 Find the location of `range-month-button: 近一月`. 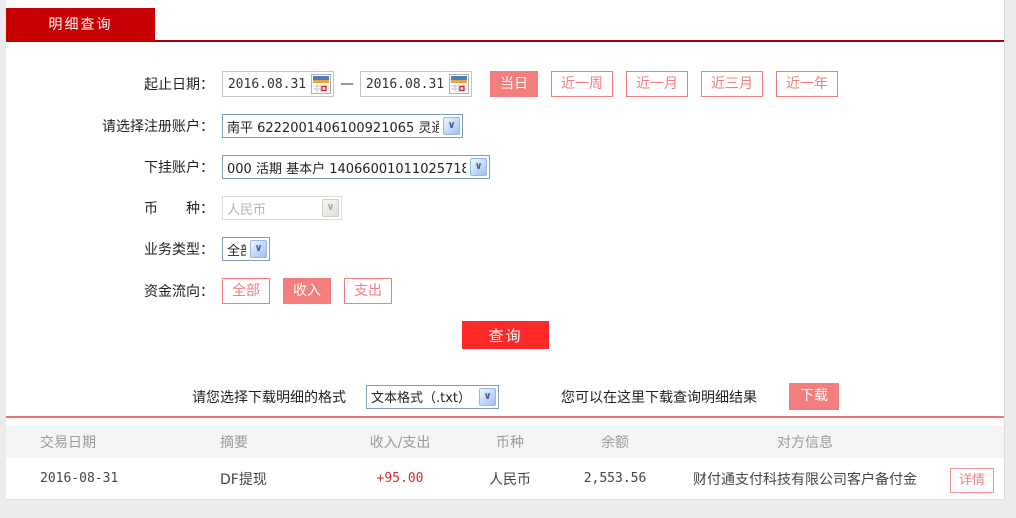

range-month-button: 近一月 is located at coordinates (657, 84).